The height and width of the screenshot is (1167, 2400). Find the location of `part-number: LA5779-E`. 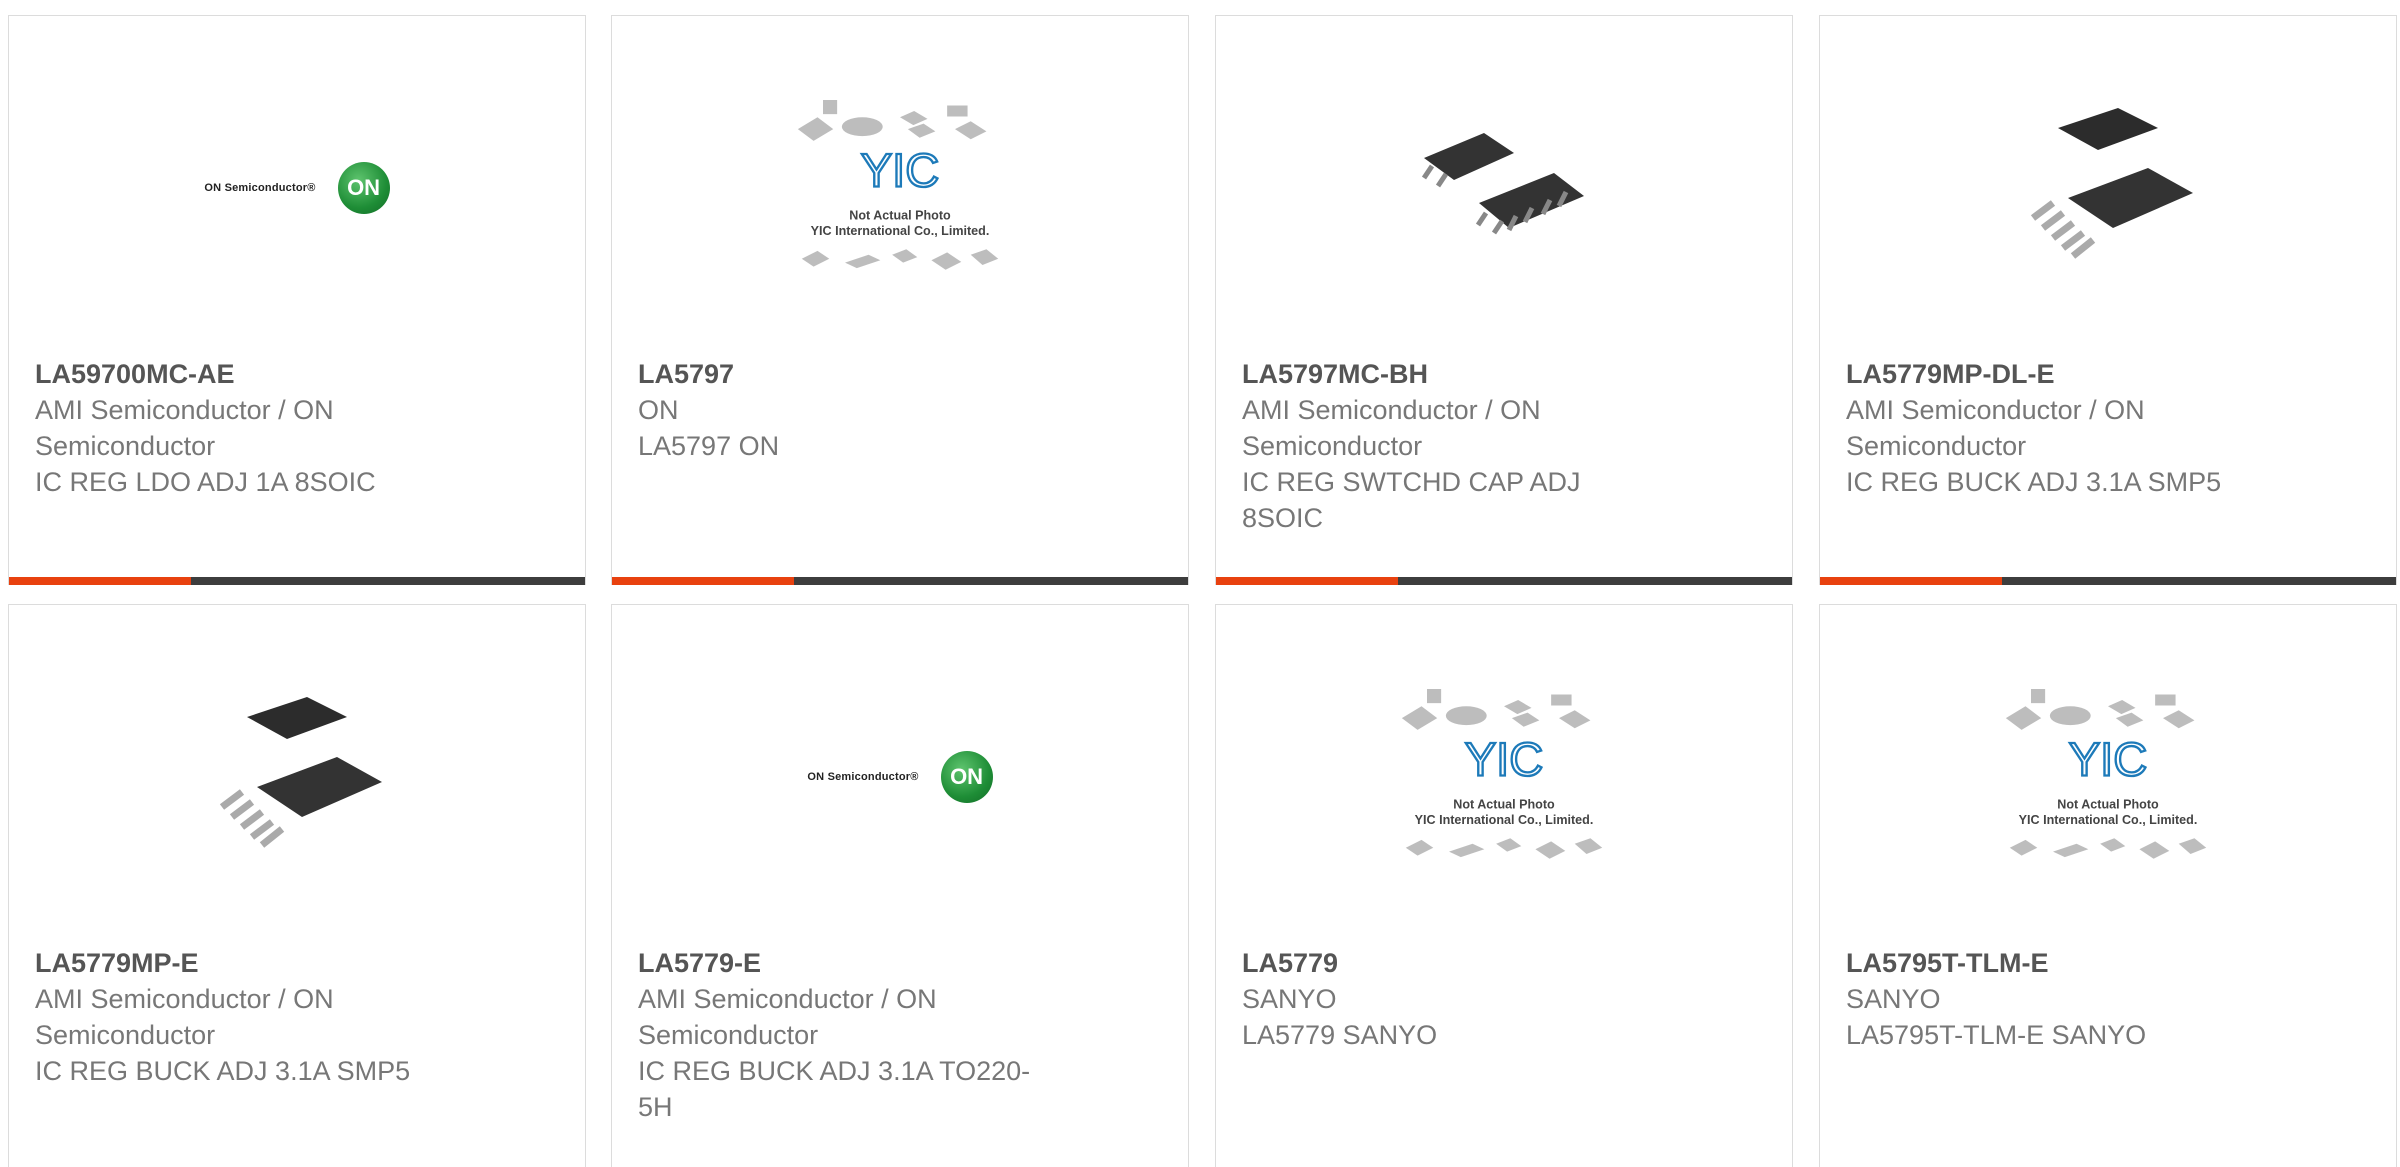

part-number: LA5779-E is located at coordinates (848, 963).